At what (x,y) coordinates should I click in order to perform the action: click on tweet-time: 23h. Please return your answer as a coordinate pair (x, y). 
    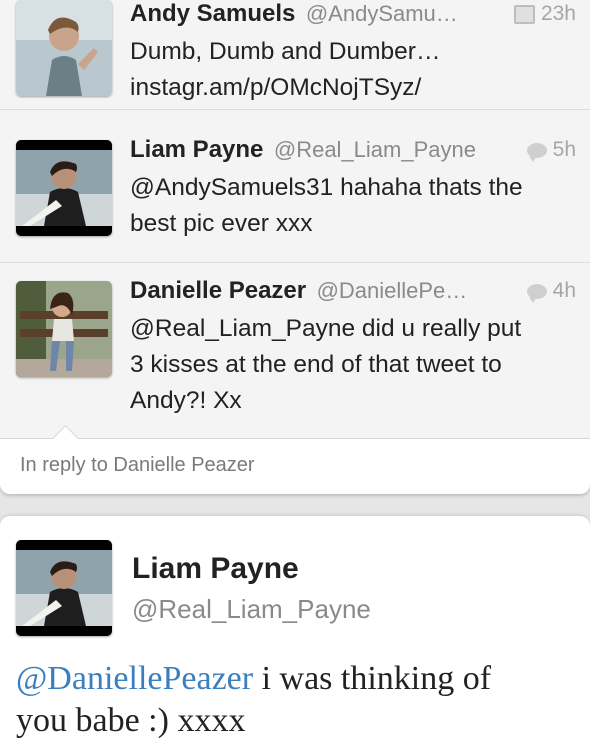
    Looking at the image, I should click on (558, 13).